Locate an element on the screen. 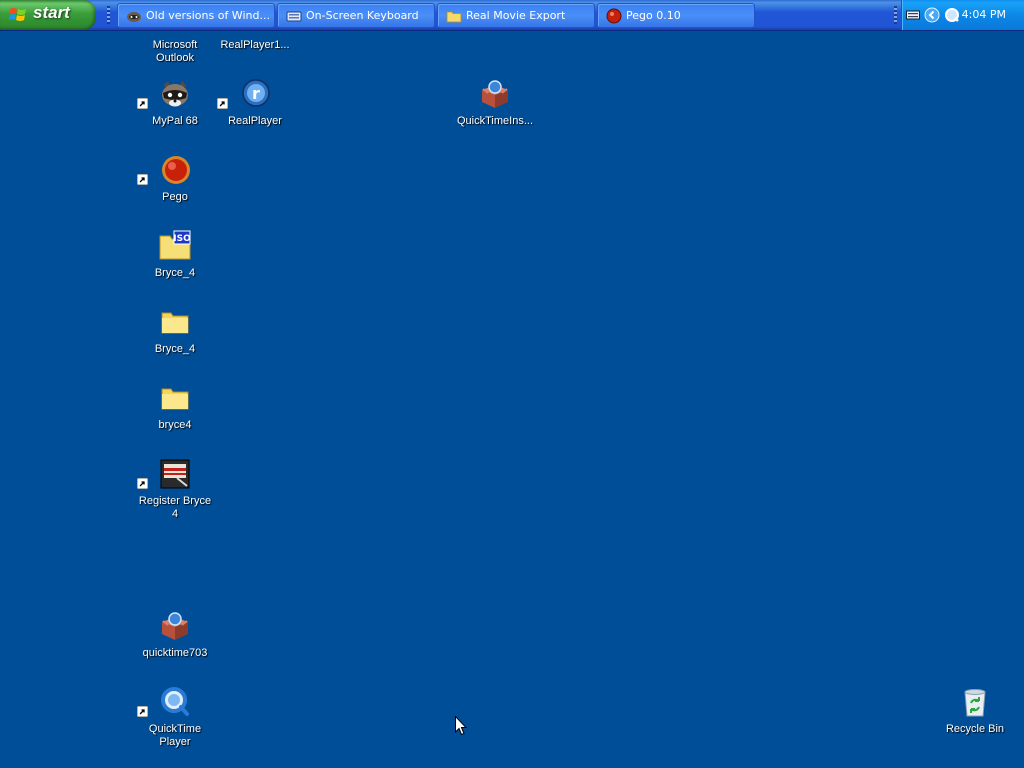 This screenshot has height=768, width=1024. desktop-icon-pego: Pego is located at coordinates (175, 180).